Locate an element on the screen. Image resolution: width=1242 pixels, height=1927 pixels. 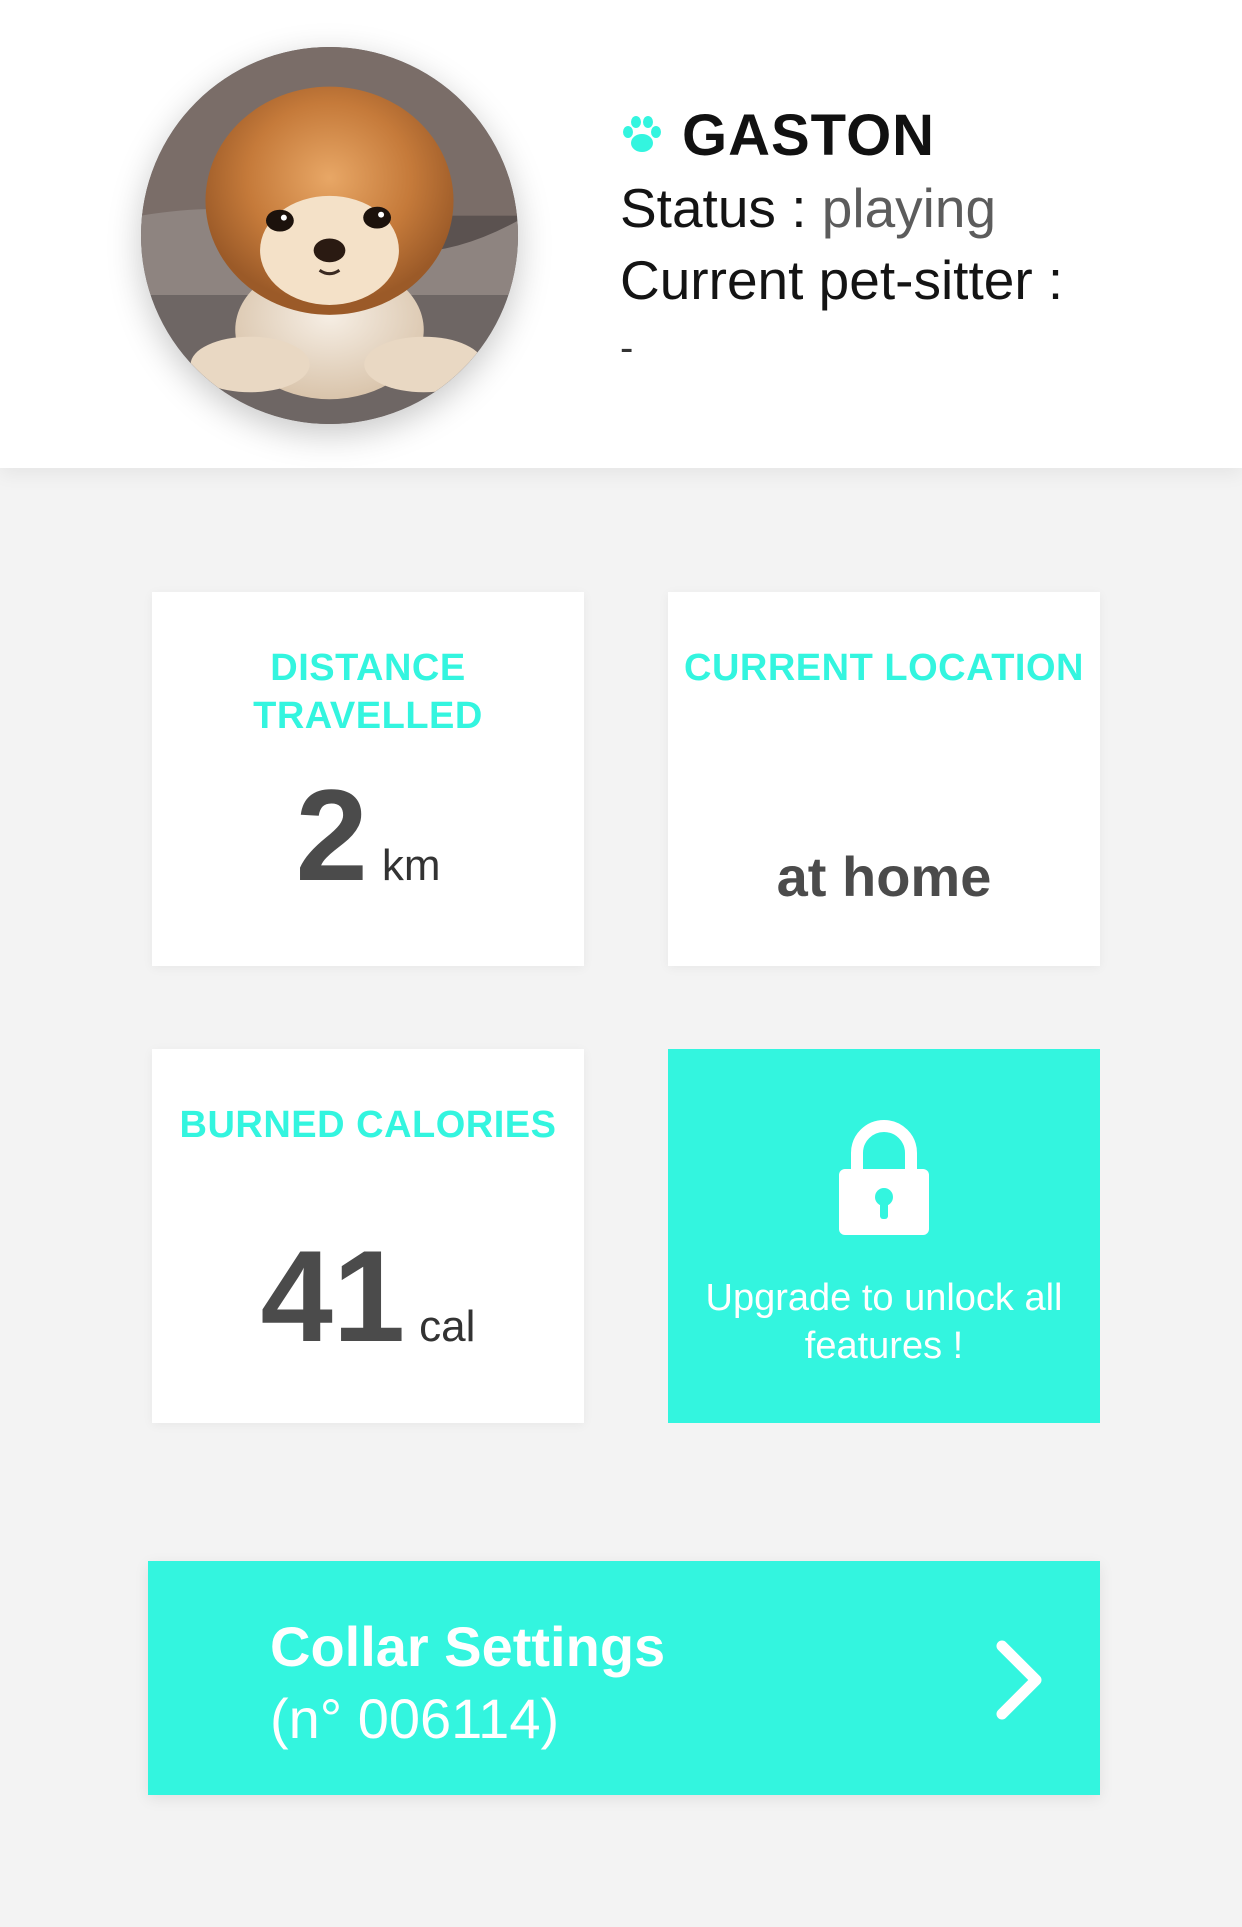
sitter-label: Current pet-sitter : is located at coordinates (842, 280).